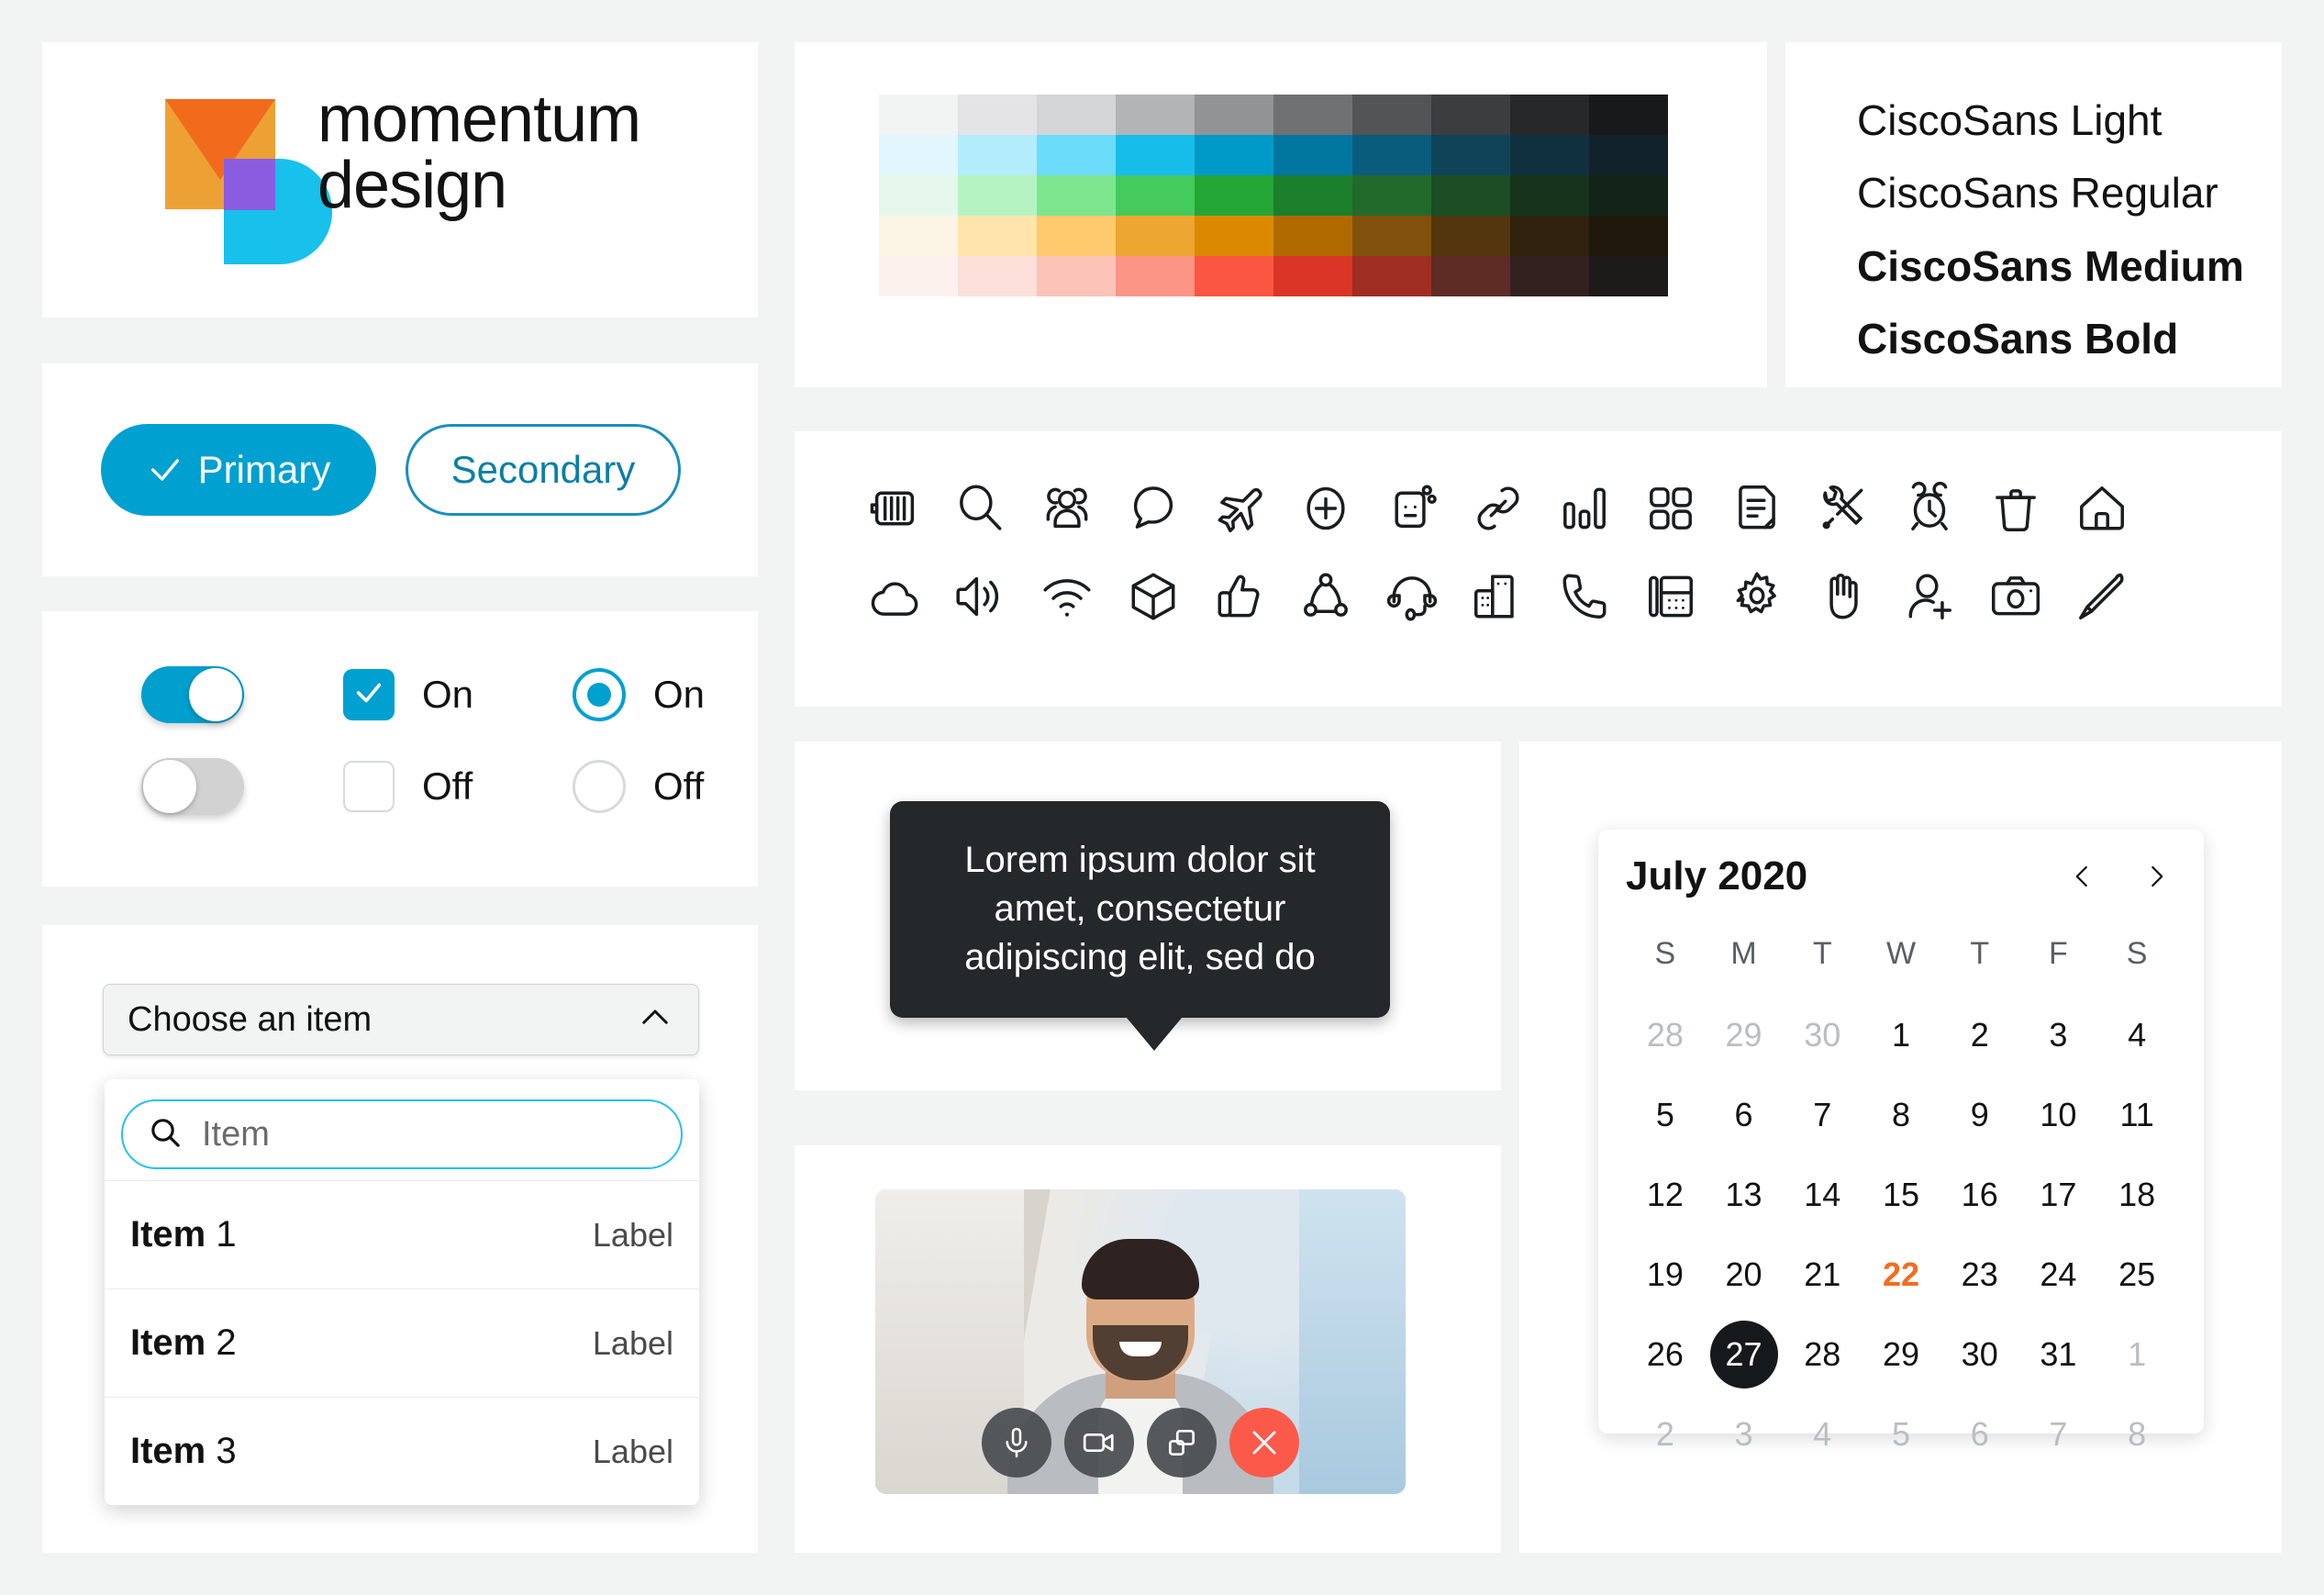  I want to click on calendar-day-cell: 9, so click(1980, 1115).